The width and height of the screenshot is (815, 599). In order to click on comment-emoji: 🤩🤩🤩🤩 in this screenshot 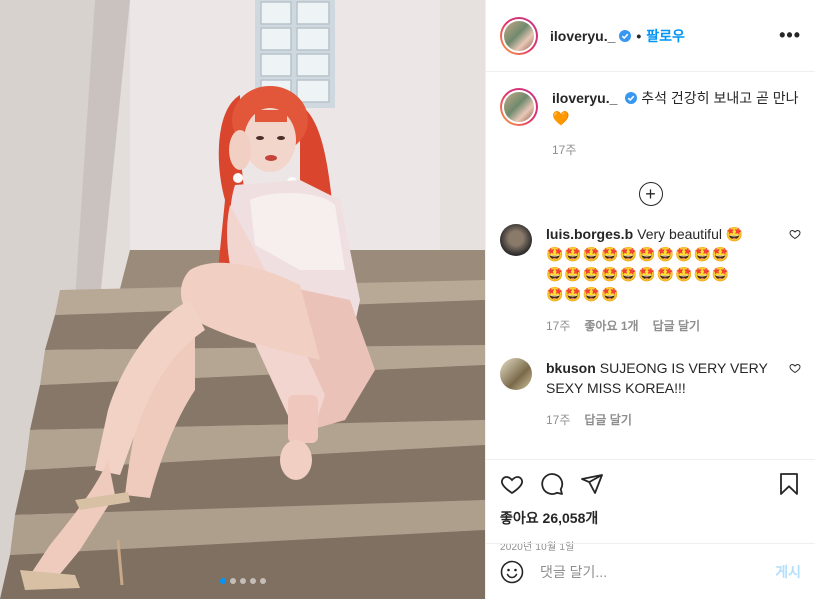, I will do `click(583, 294)`.